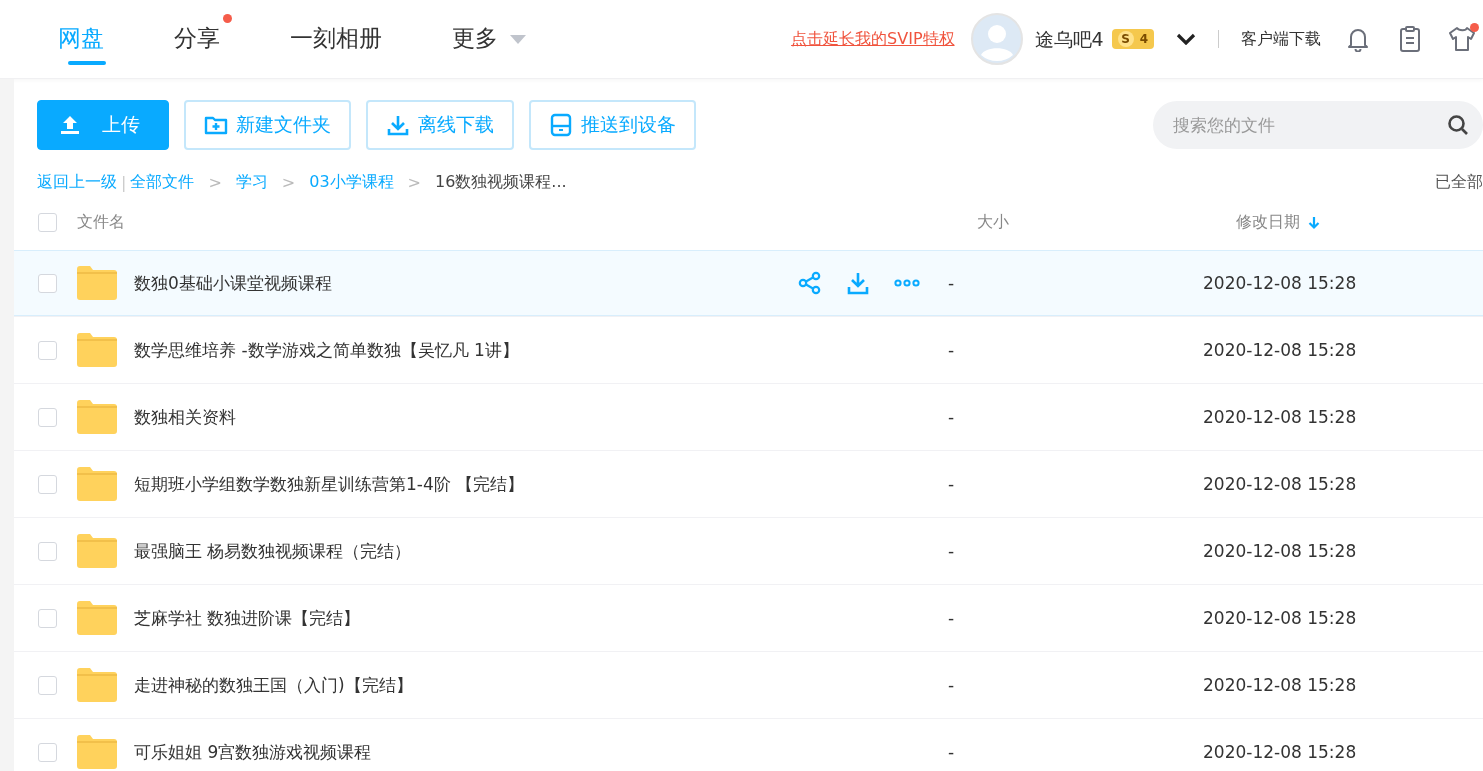 The image size is (1483, 771). Describe the element at coordinates (47, 222) in the screenshot. I see `select-all-checkbox` at that location.